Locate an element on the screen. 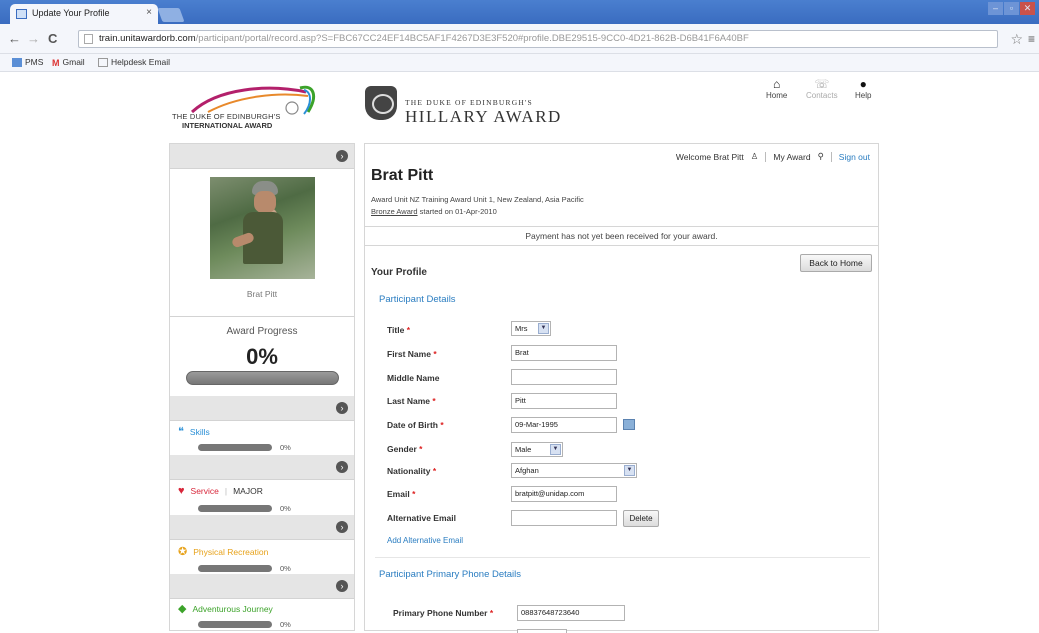  service-major-label: MAJOR is located at coordinates (248, 491).